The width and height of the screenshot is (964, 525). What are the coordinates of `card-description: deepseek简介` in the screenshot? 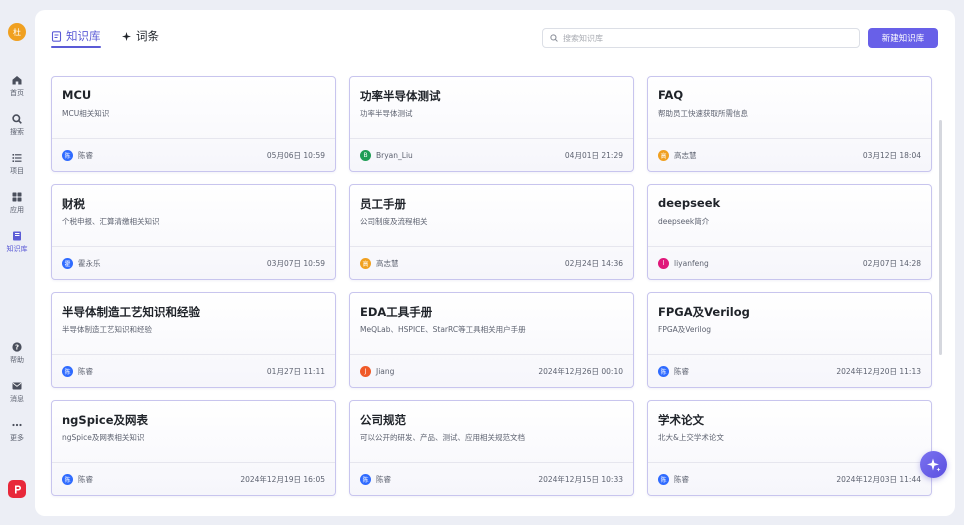 It's located at (684, 221).